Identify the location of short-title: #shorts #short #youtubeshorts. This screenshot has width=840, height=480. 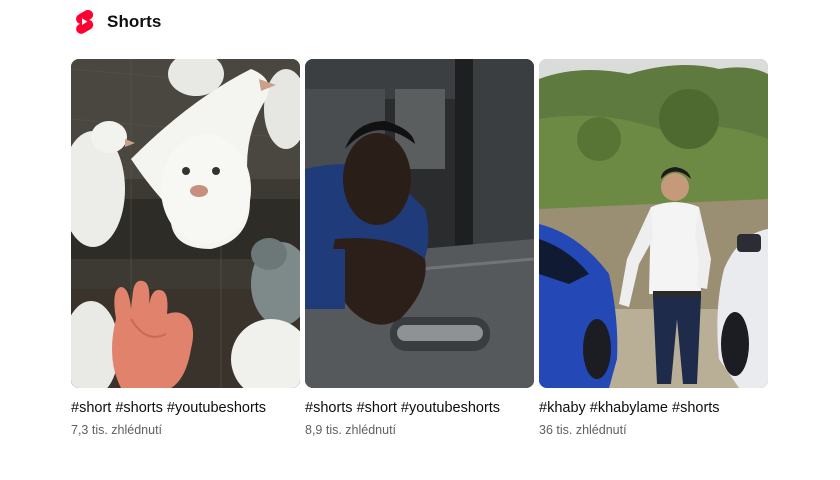
(419, 408).